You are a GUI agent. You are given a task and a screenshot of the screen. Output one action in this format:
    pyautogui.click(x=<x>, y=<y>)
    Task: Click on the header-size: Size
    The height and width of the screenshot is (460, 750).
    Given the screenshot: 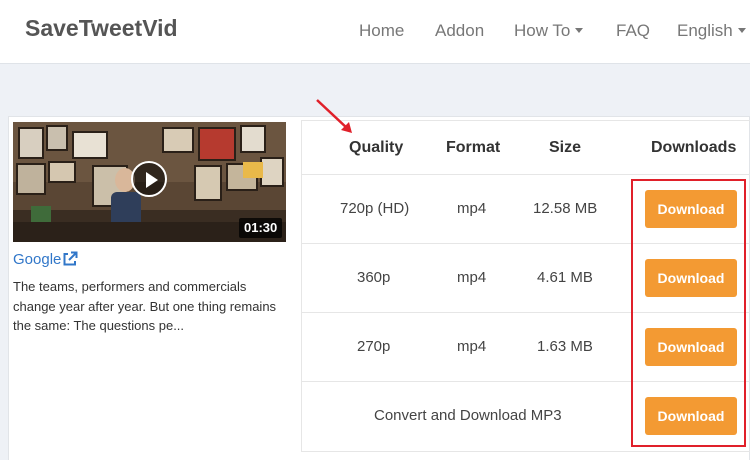 What is the action you would take?
    pyautogui.click(x=565, y=147)
    